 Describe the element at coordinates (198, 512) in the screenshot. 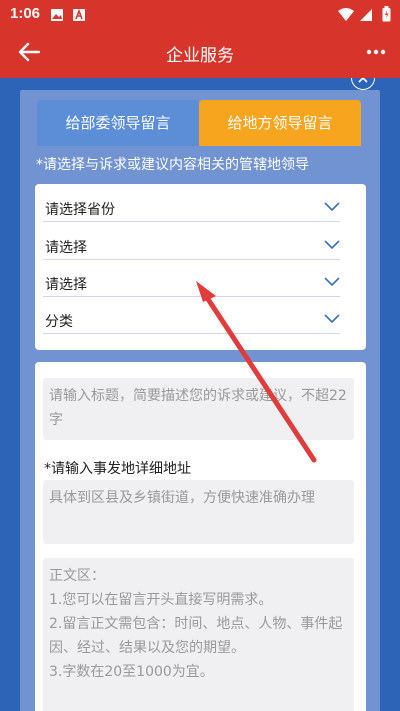

I see `address-input: 具体到区县及乡镇街道，方便快速准确办理` at that location.